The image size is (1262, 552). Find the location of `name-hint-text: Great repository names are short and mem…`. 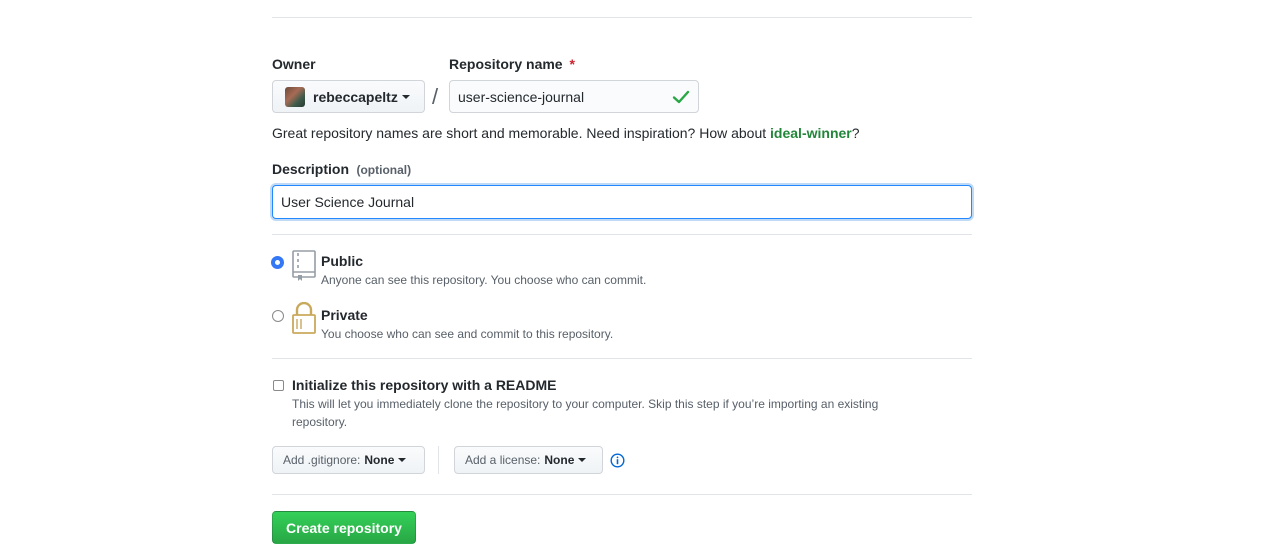

name-hint-text: Great repository names are short and mem… is located at coordinates (521, 133).